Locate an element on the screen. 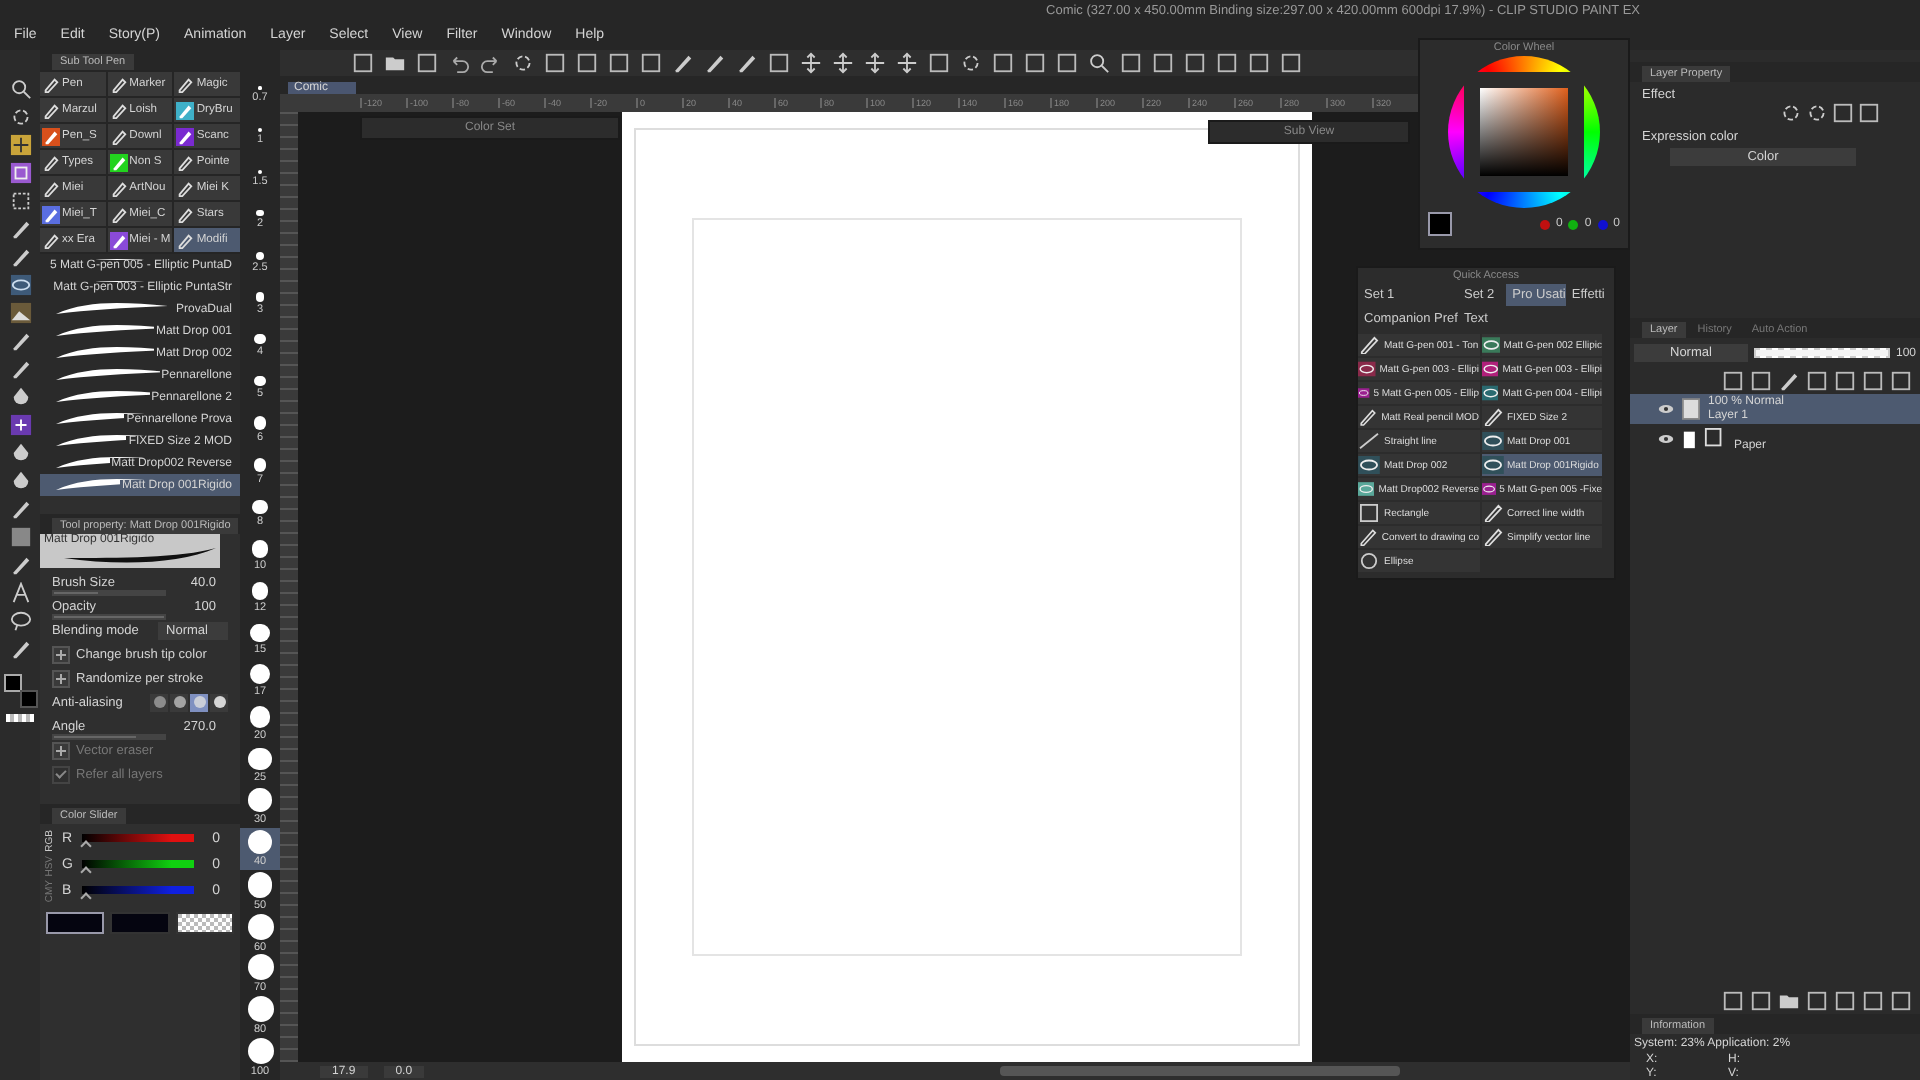 This screenshot has width=1920, height=1080. redo-icon is located at coordinates (491, 63).